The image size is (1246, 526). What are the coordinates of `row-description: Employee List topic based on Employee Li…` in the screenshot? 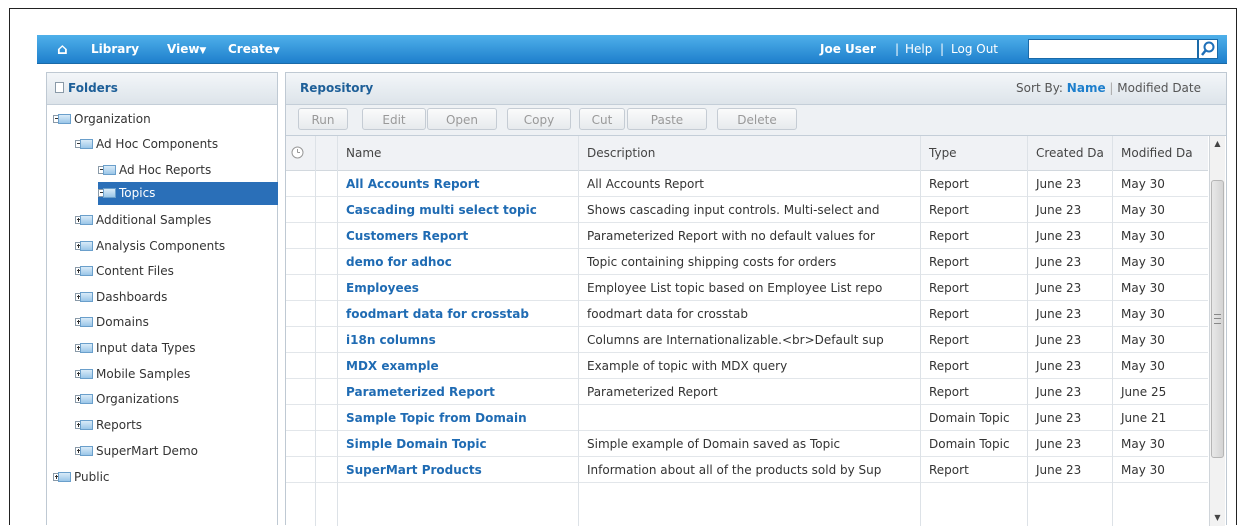 It's located at (735, 288).